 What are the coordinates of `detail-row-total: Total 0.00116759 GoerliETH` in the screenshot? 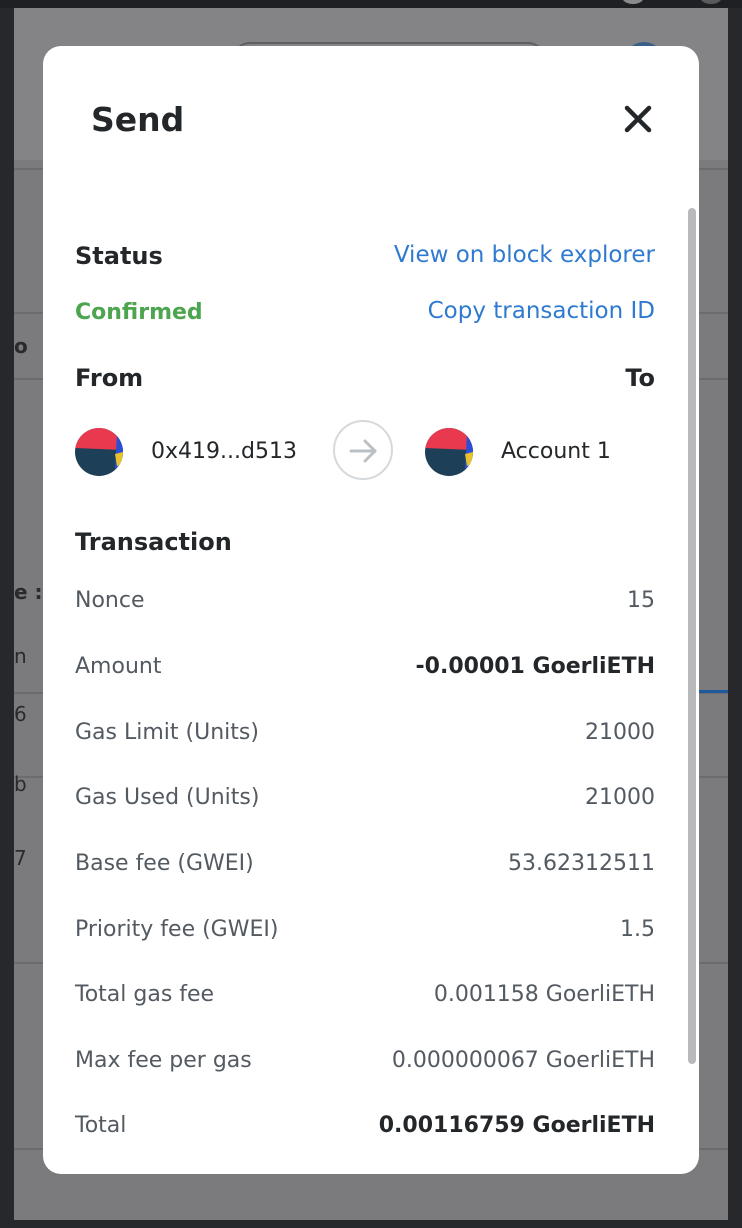 It's located at (365, 1128).